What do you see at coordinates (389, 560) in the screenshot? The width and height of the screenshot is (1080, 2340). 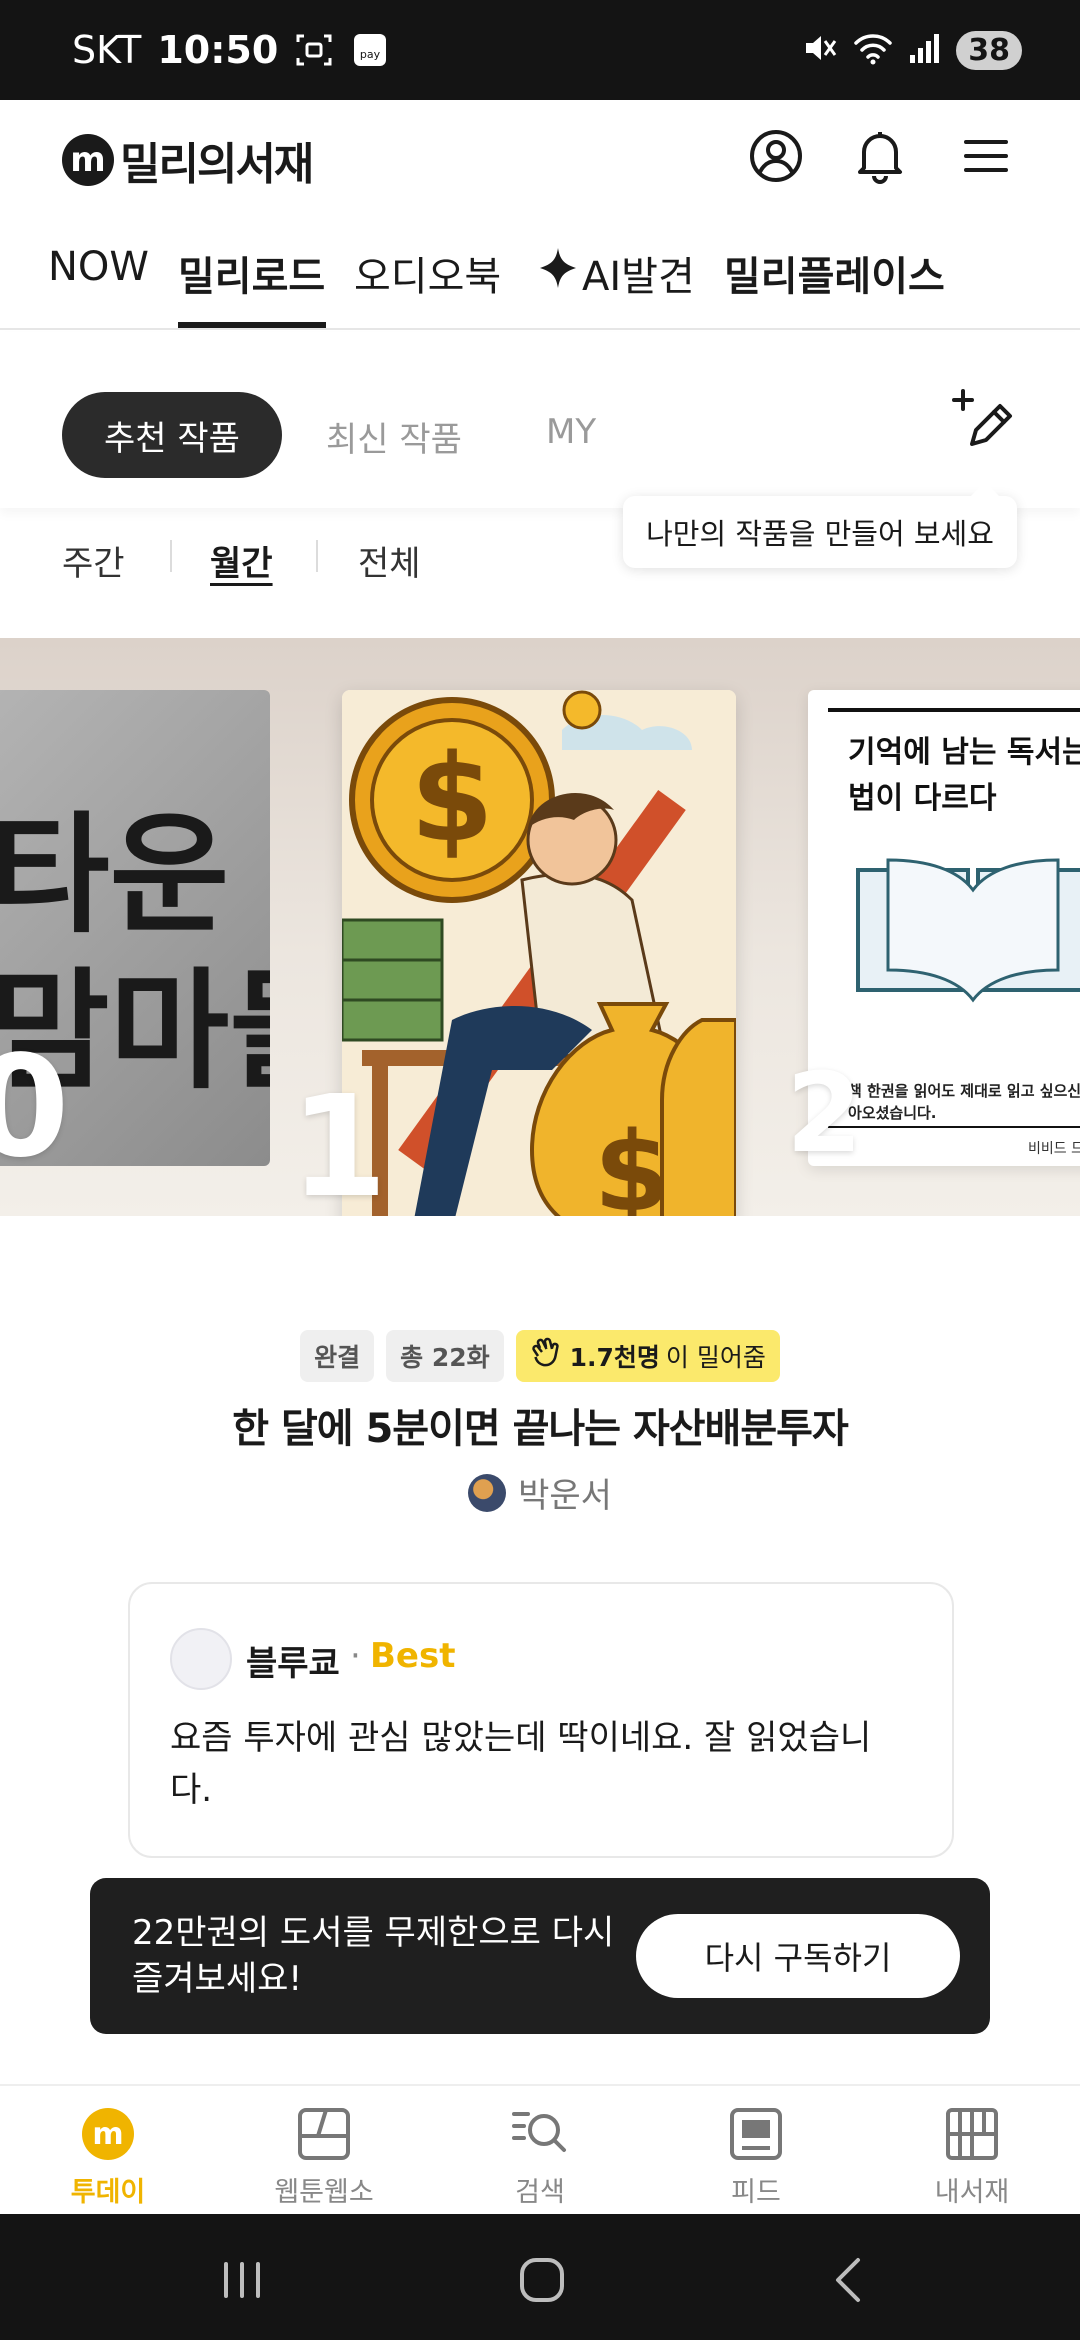 I see `period-all: 전체` at bounding box center [389, 560].